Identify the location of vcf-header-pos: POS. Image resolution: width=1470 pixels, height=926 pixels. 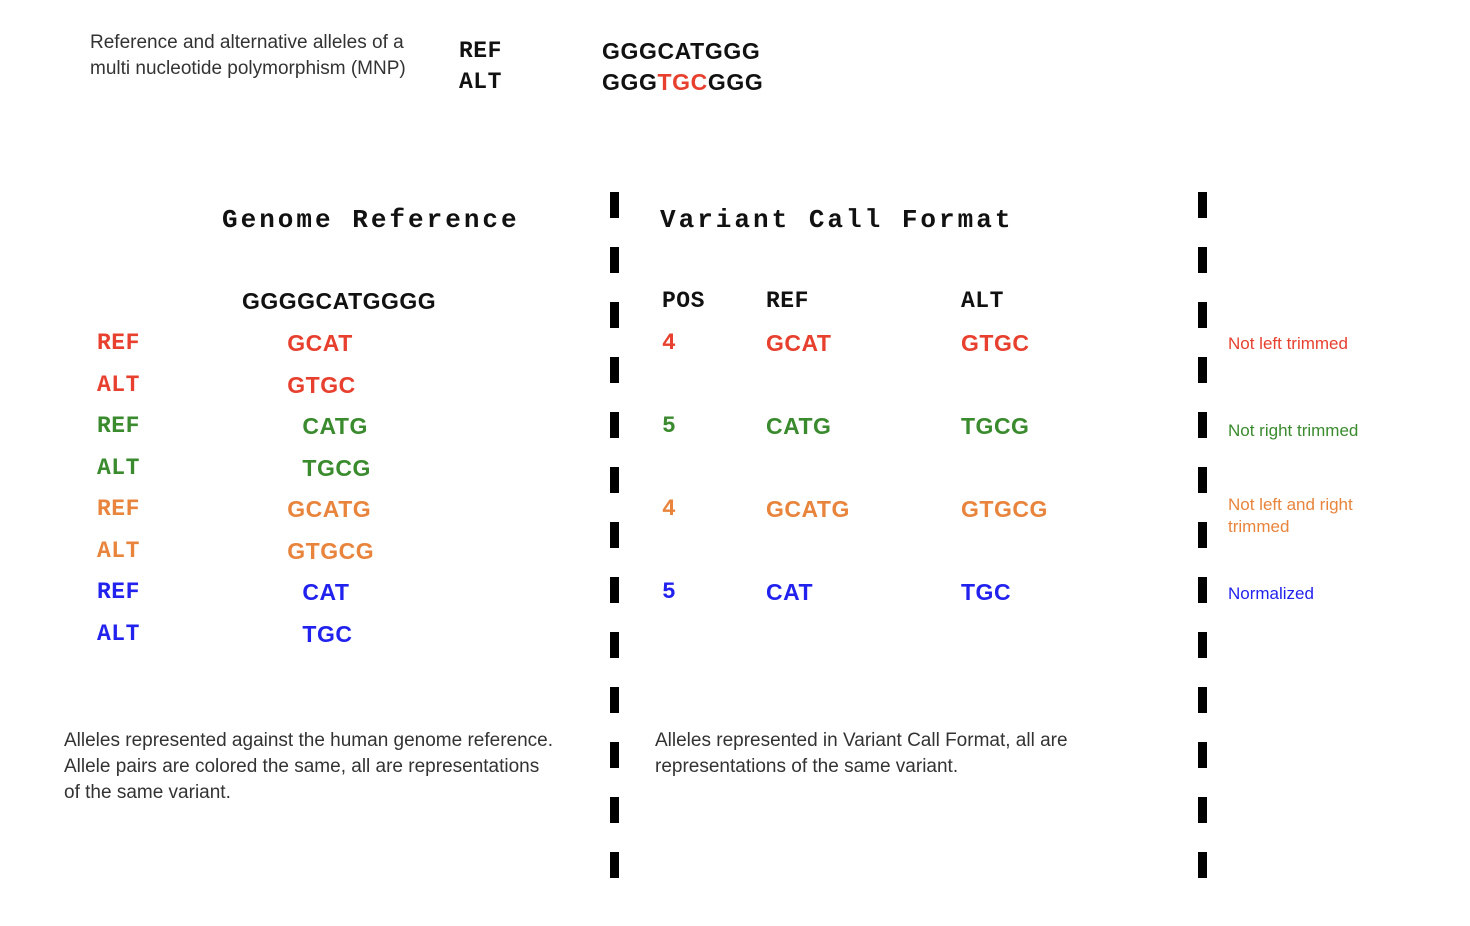
(683, 301).